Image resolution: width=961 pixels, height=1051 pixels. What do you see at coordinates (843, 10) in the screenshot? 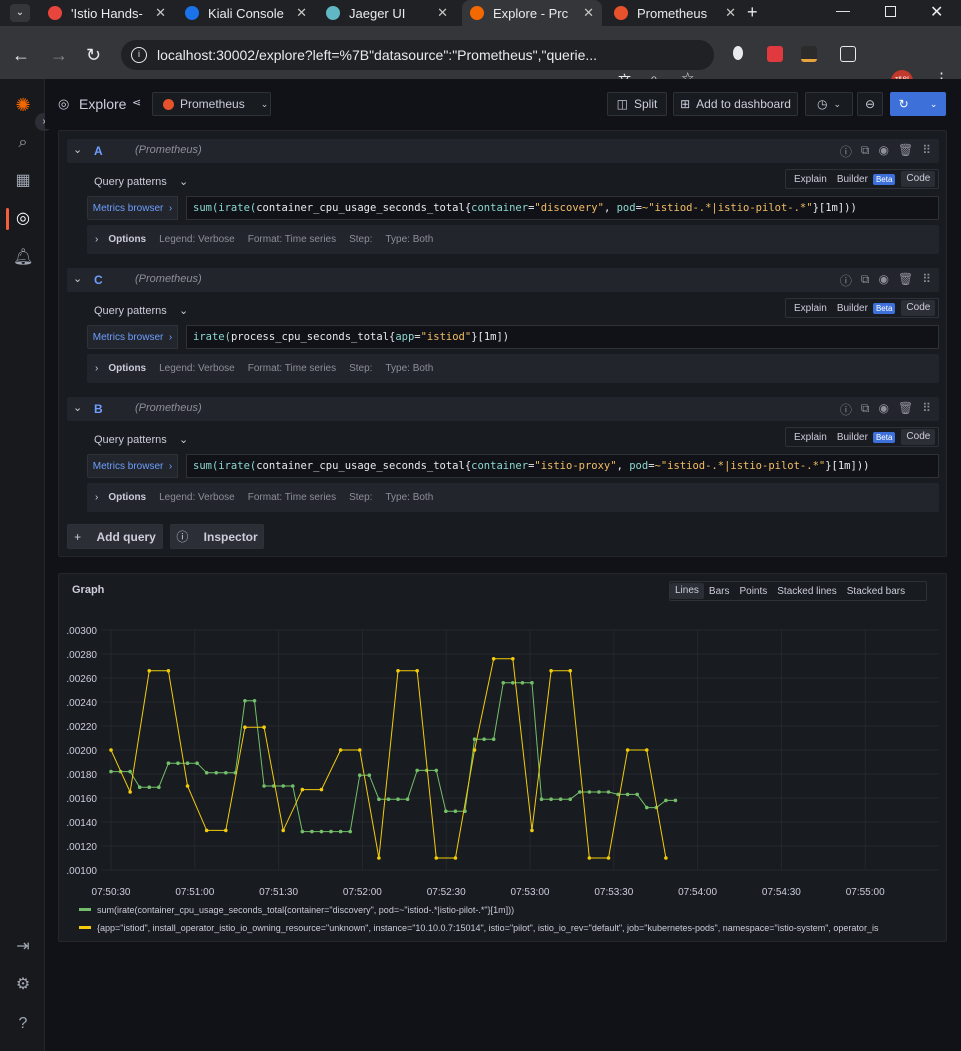
I see `minimize-icon: —` at bounding box center [843, 10].